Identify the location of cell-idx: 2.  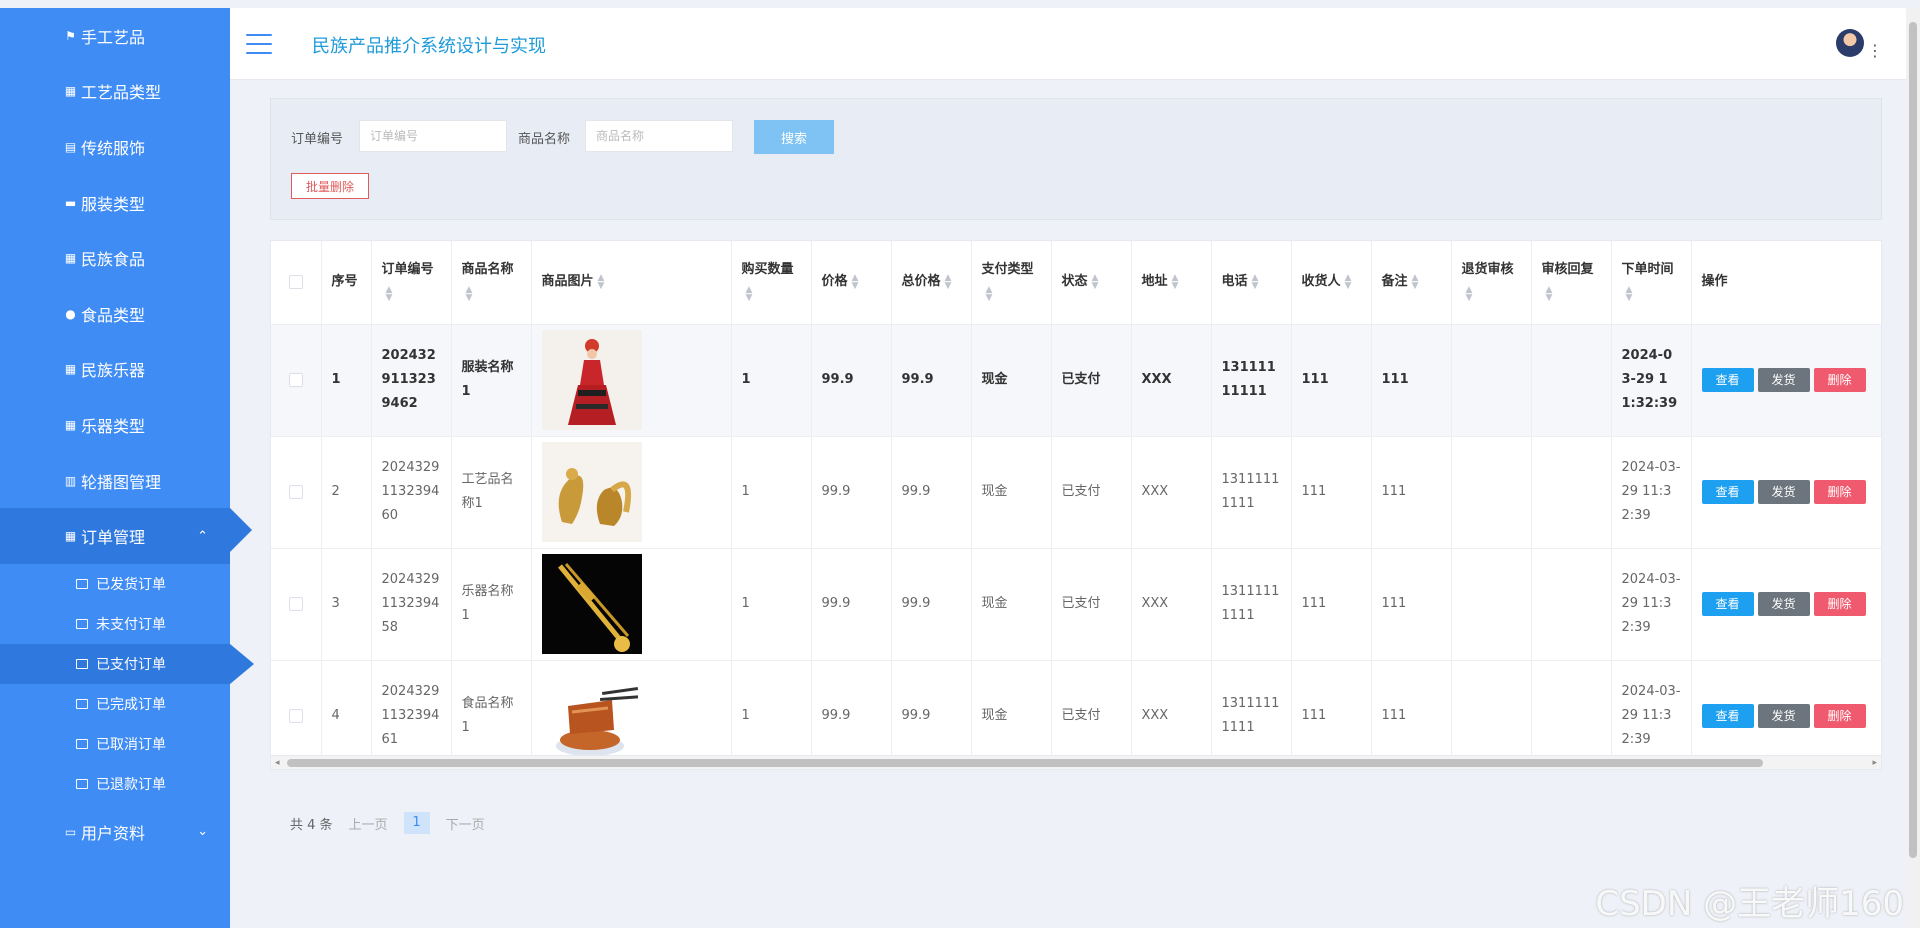
(346, 492).